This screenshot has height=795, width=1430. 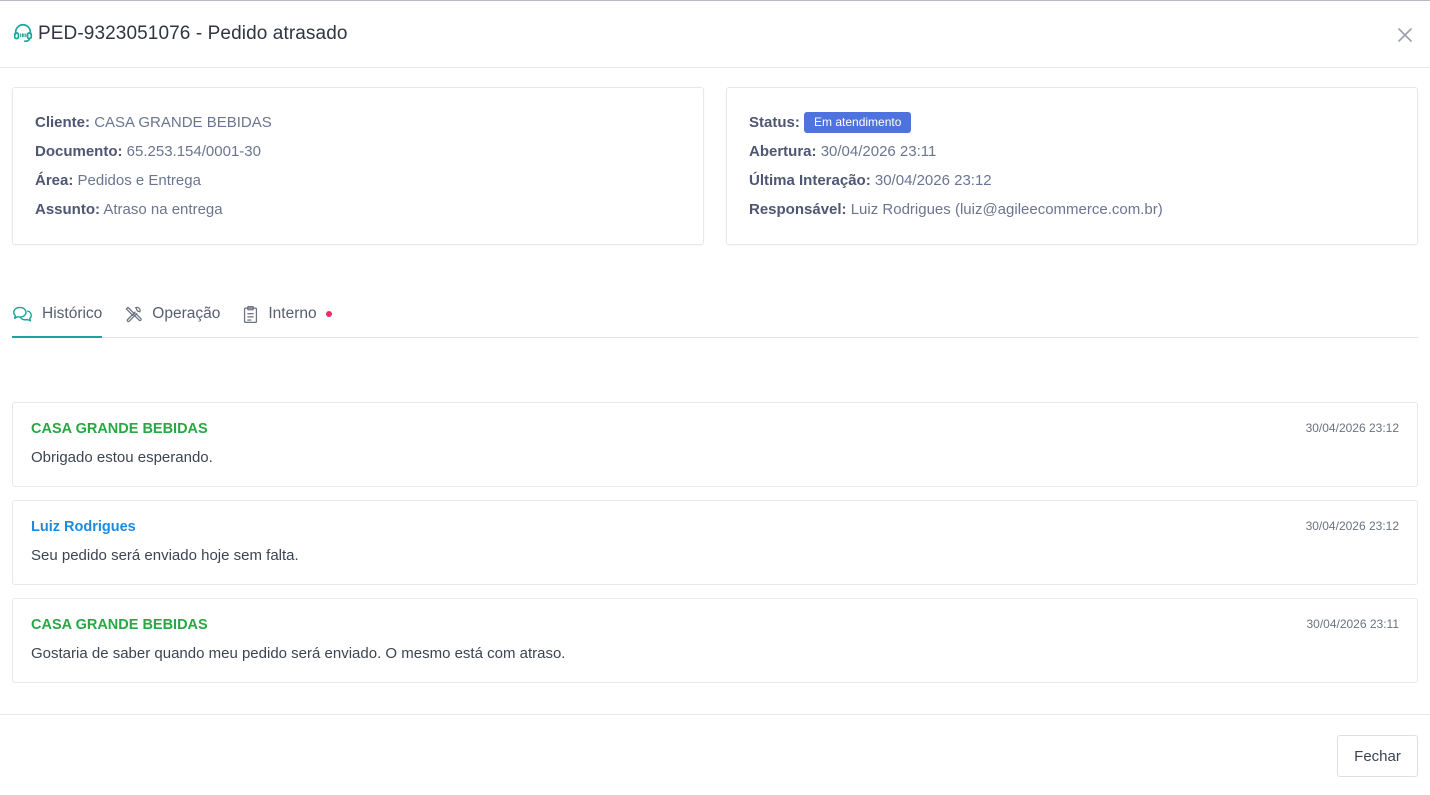 What do you see at coordinates (83, 527) in the screenshot?
I see `message-author: Luiz Rodrigues` at bounding box center [83, 527].